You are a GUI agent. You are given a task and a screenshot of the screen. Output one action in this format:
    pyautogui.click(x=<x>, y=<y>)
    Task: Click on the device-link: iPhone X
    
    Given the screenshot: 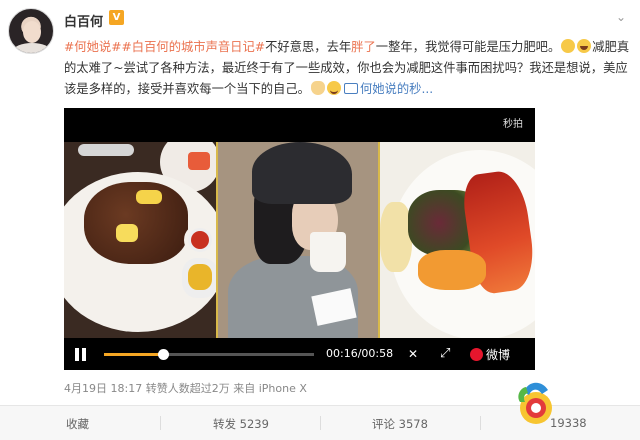 What is the action you would take?
    pyautogui.click(x=283, y=388)
    